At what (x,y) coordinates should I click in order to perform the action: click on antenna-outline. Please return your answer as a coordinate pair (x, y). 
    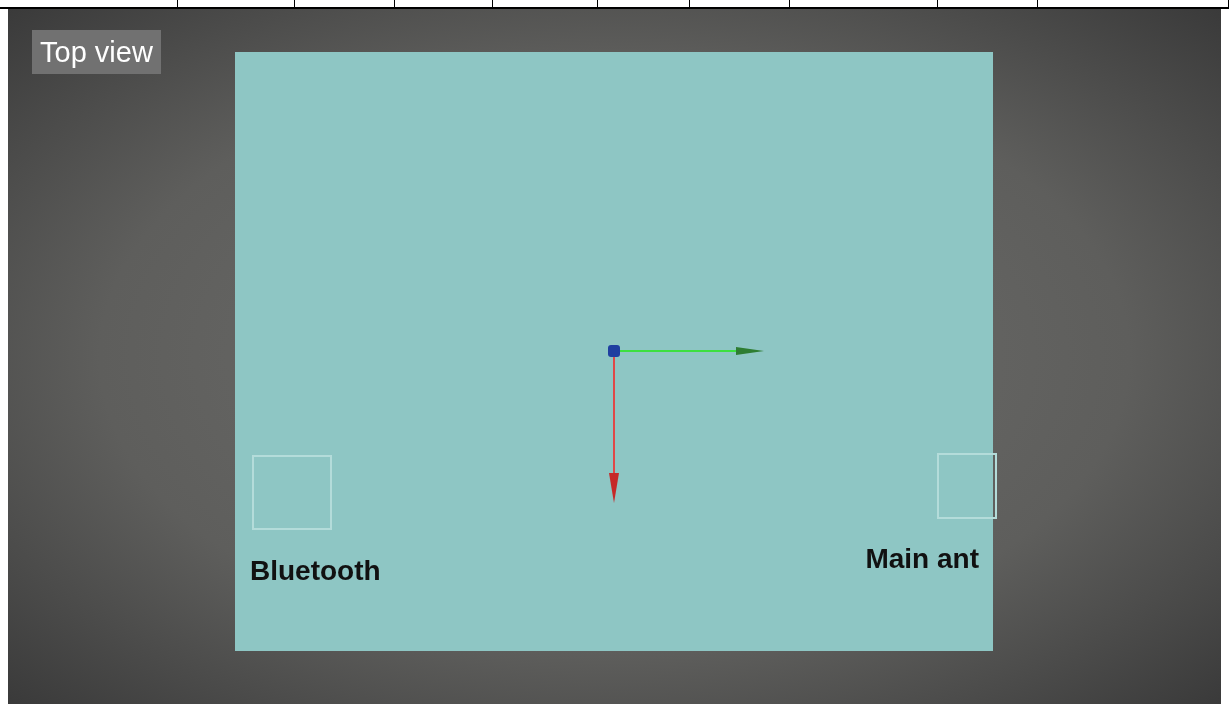
    Looking at the image, I should click on (967, 486).